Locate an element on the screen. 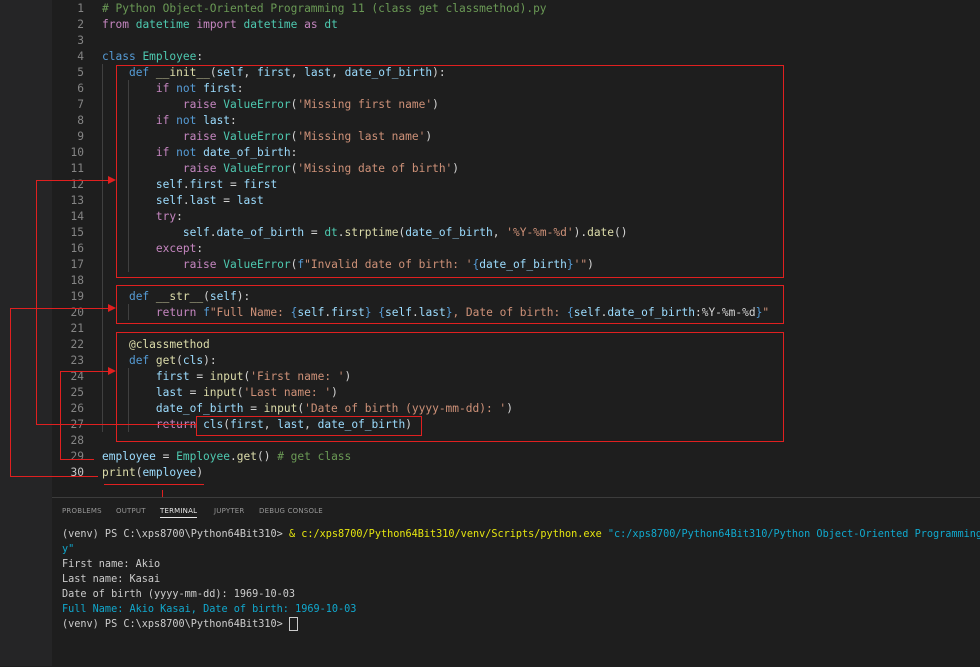 Image resolution: width=980 pixels, height=667 pixels. tab-debug-console: DEBUG CONSOLE is located at coordinates (291, 511).